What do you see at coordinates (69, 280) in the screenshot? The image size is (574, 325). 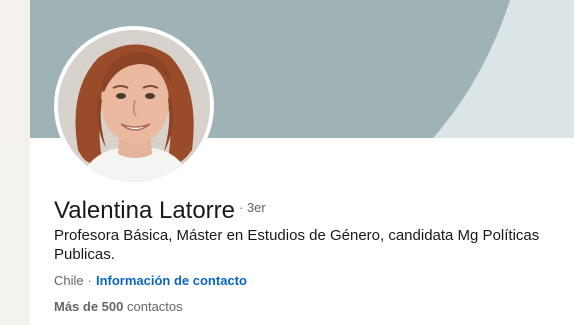 I see `profile-location: Chile` at bounding box center [69, 280].